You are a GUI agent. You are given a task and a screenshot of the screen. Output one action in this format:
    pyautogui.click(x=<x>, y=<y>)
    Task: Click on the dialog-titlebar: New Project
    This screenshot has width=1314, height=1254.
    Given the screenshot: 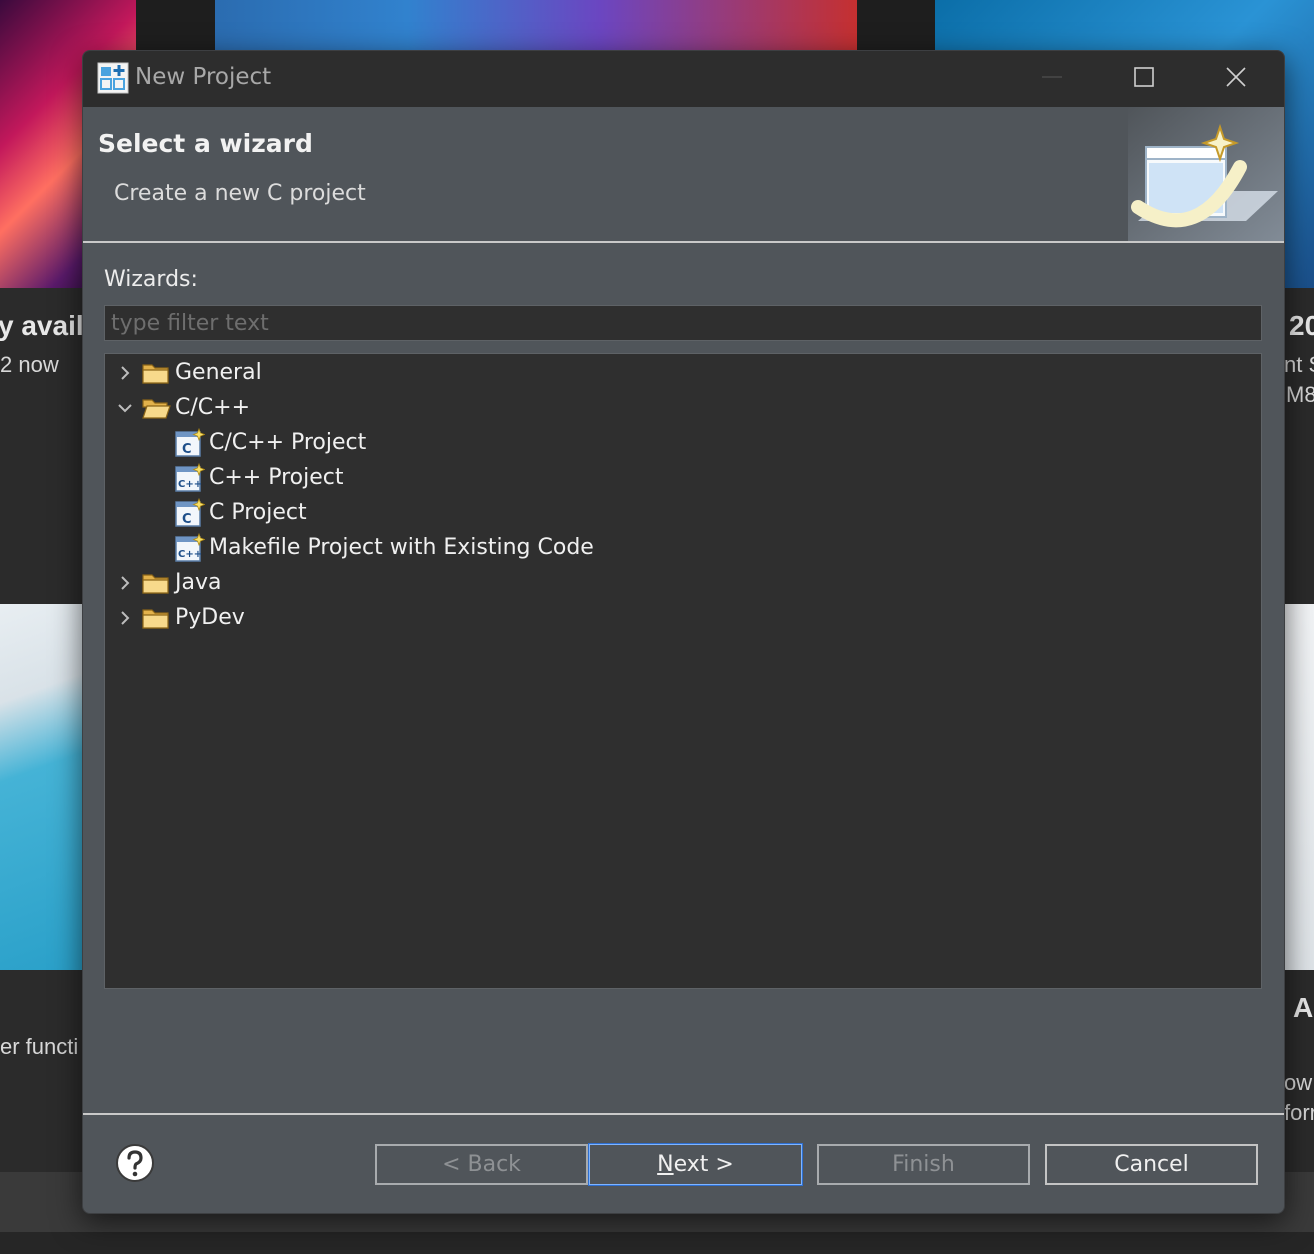 What is the action you would take?
    pyautogui.click(x=683, y=79)
    